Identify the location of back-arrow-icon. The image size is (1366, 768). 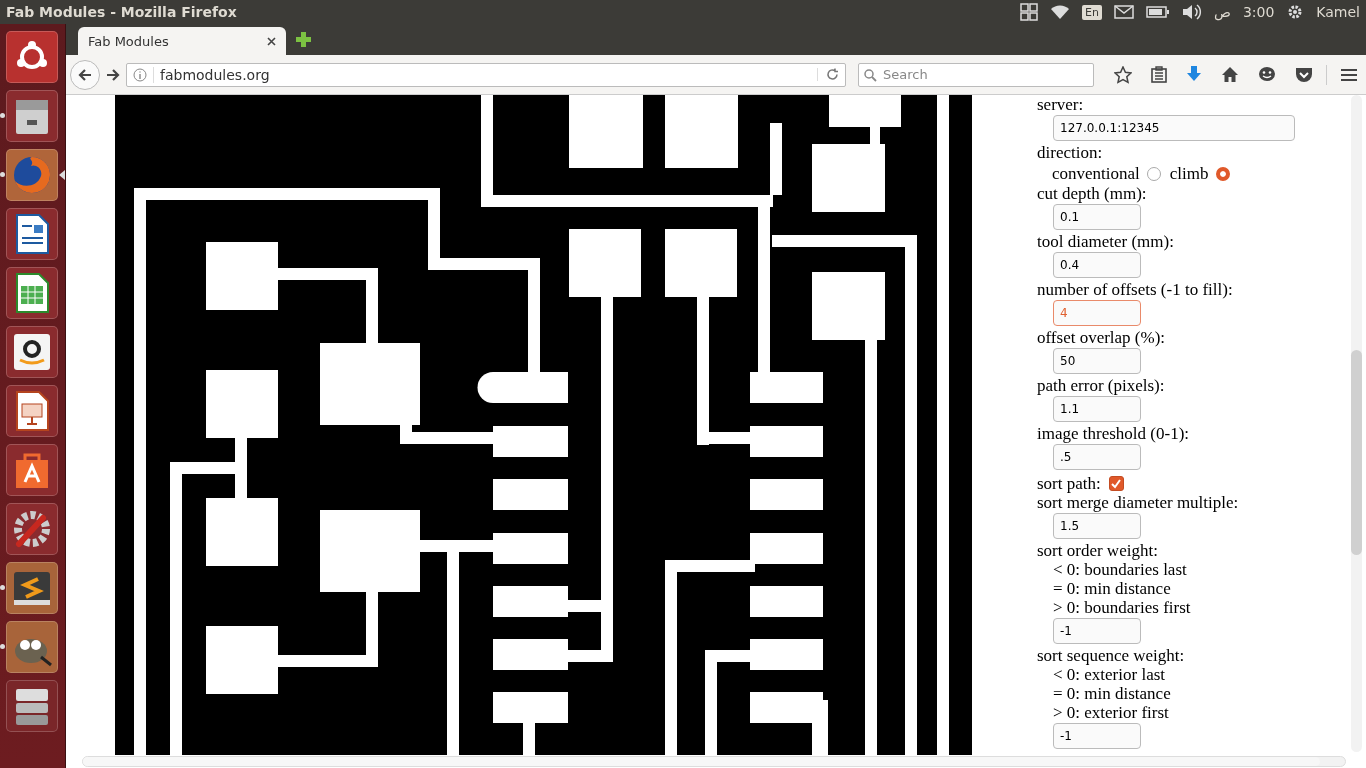
(85, 74).